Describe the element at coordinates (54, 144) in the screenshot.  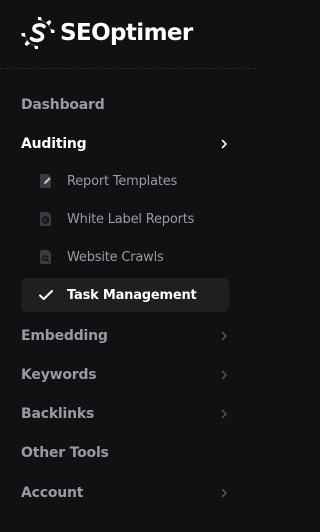
I see `nav-label-auditing: Auditing` at that location.